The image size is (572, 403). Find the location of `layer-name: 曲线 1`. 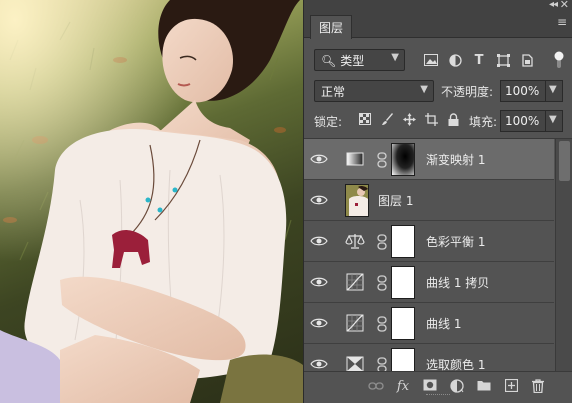

layer-name: 曲线 1 is located at coordinates (443, 323).